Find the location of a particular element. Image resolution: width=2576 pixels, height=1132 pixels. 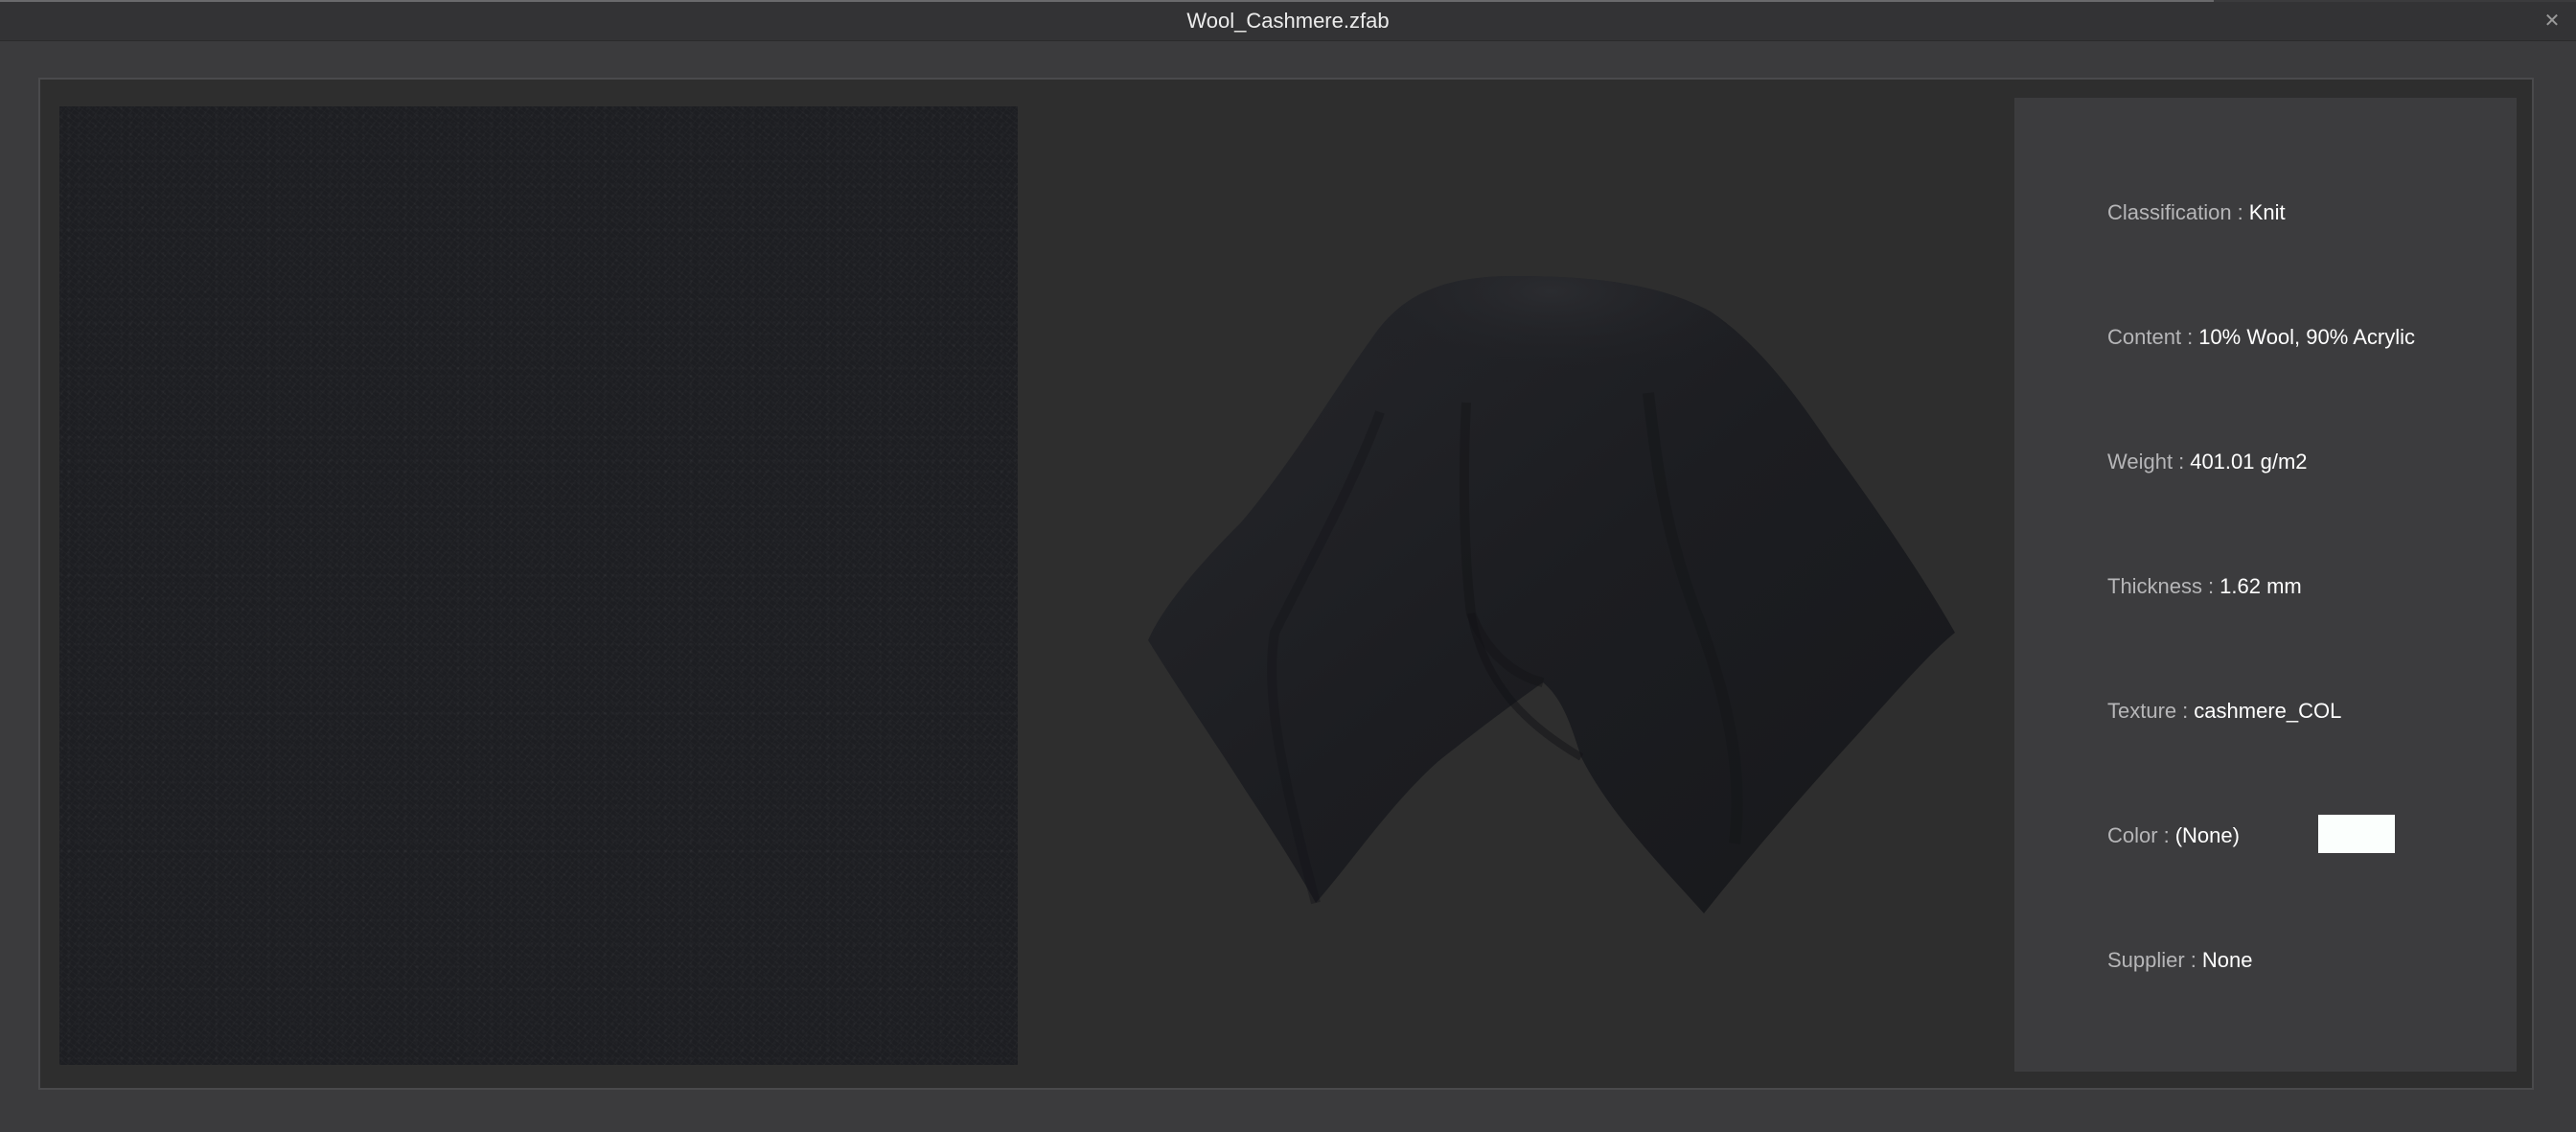

thickness-row: Thickness:1.62 mm is located at coordinates (2204, 587).